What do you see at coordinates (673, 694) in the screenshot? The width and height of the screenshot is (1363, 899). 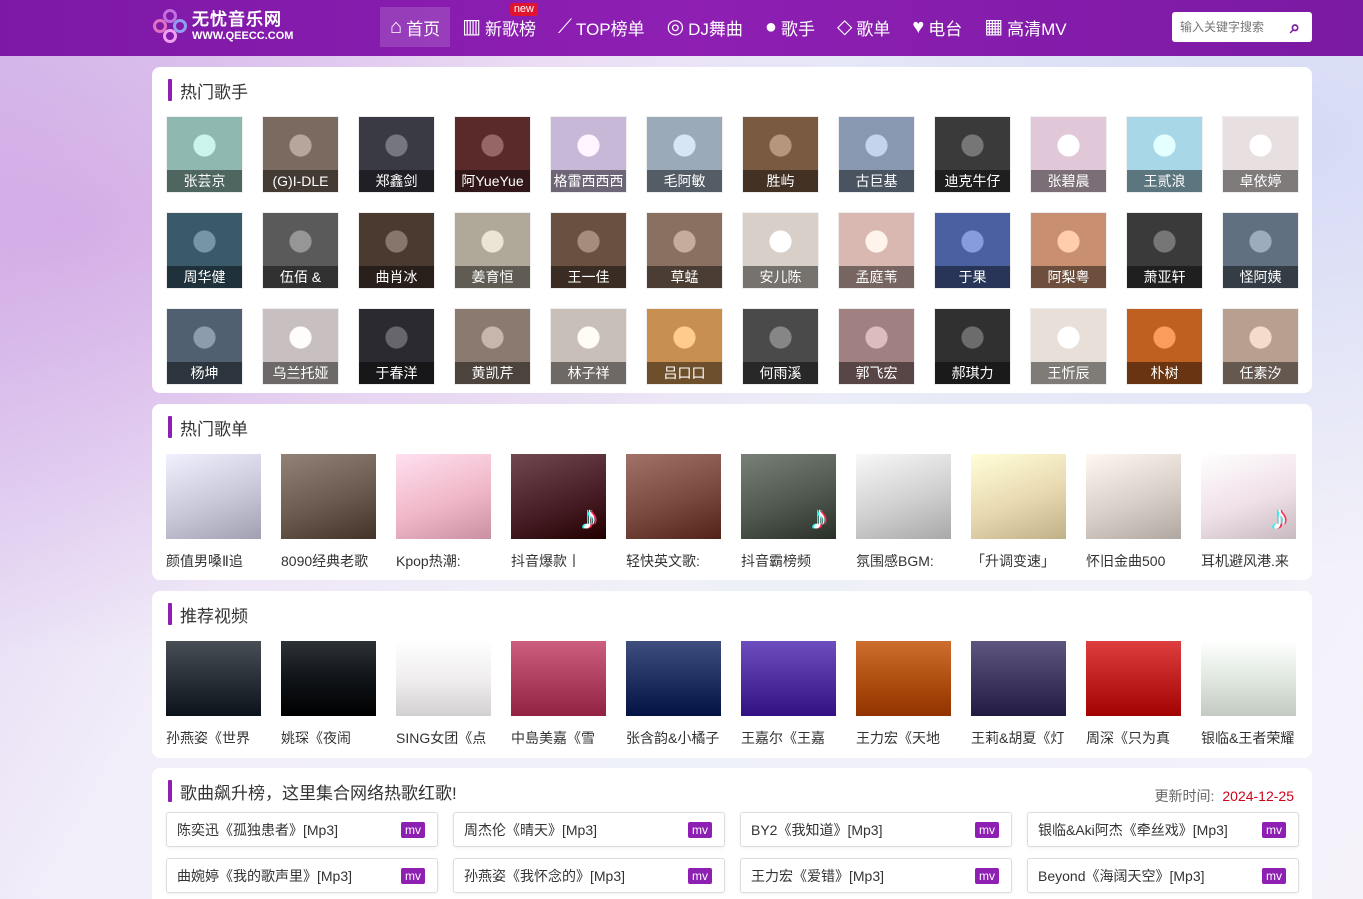 I see `video-card: 张含韵&小橘子` at bounding box center [673, 694].